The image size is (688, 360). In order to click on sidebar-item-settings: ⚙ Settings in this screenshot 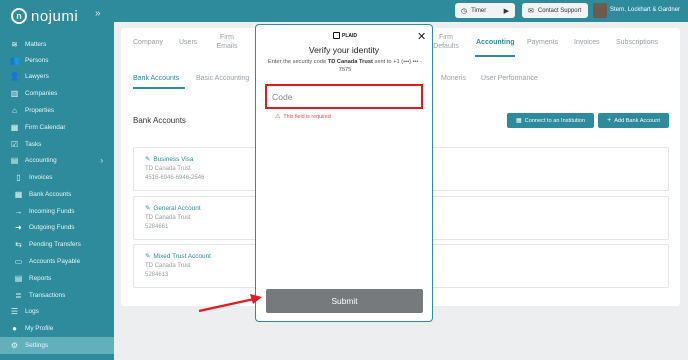, I will do `click(57, 345)`.